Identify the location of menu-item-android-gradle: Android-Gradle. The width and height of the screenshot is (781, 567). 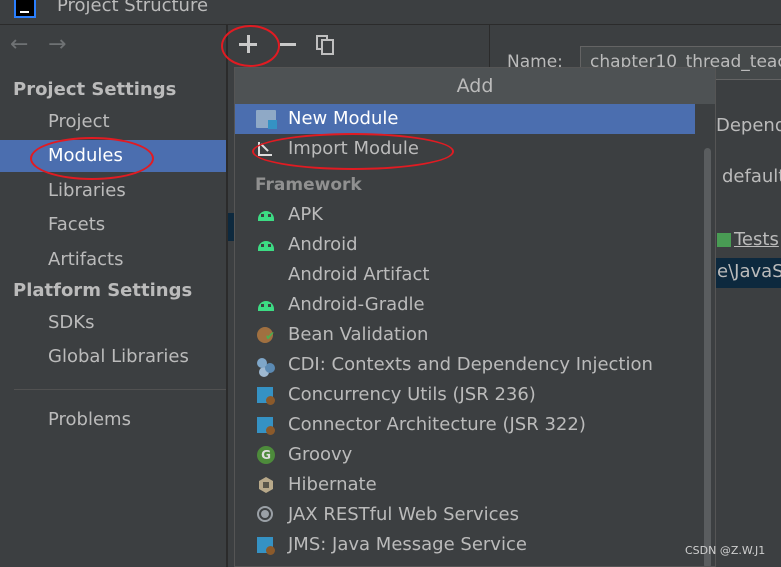
(465, 305).